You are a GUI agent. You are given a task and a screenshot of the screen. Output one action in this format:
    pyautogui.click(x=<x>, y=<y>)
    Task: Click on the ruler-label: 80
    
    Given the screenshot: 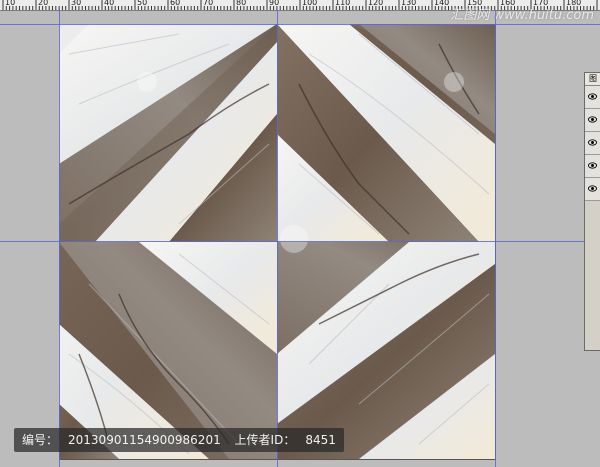 What is the action you would take?
    pyautogui.click(x=241, y=3)
    